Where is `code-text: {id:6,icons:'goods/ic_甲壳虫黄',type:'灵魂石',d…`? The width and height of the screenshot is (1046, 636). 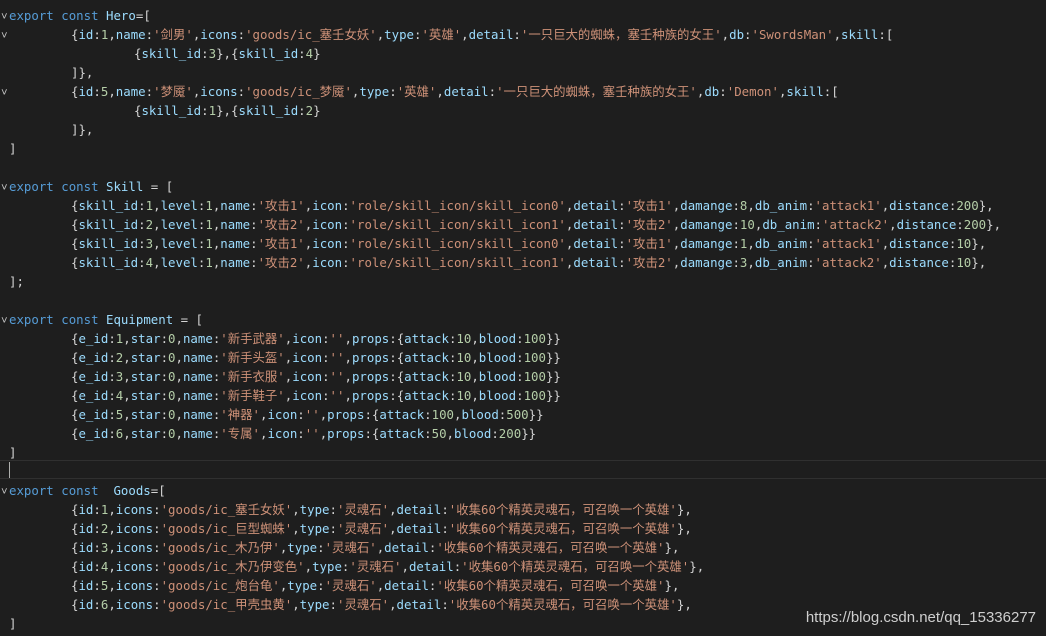
code-text: {id:6,icons:'goods/ic_甲壳虫黄',type:'灵魂石',d… is located at coordinates (381, 604).